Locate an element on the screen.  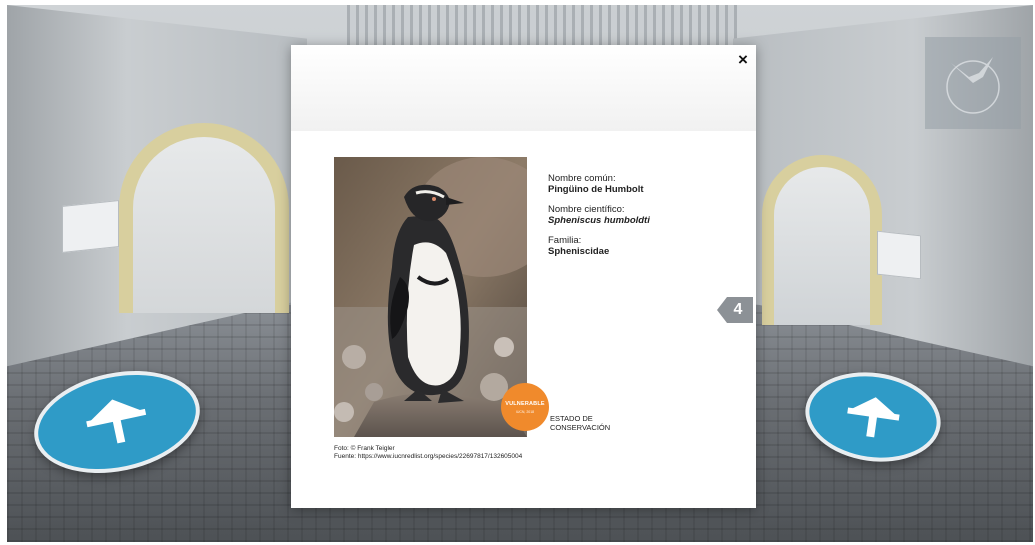
ceiling is located at coordinates (542, 27).